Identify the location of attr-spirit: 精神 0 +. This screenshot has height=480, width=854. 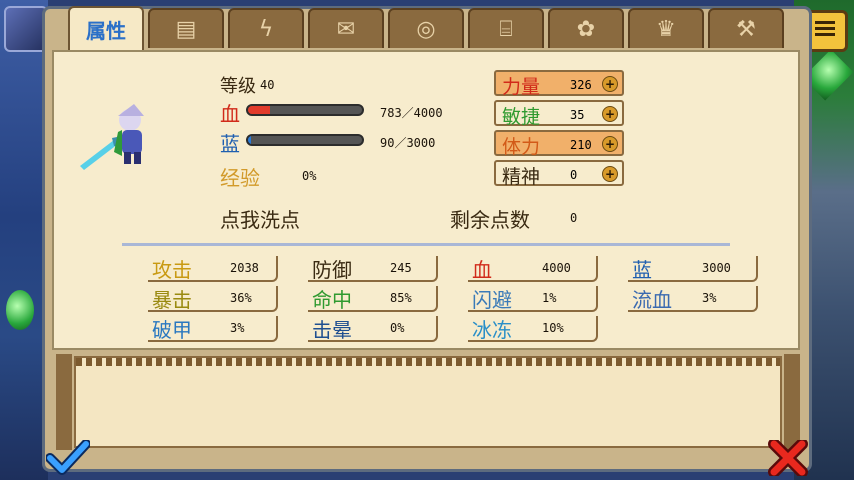
(559, 174).